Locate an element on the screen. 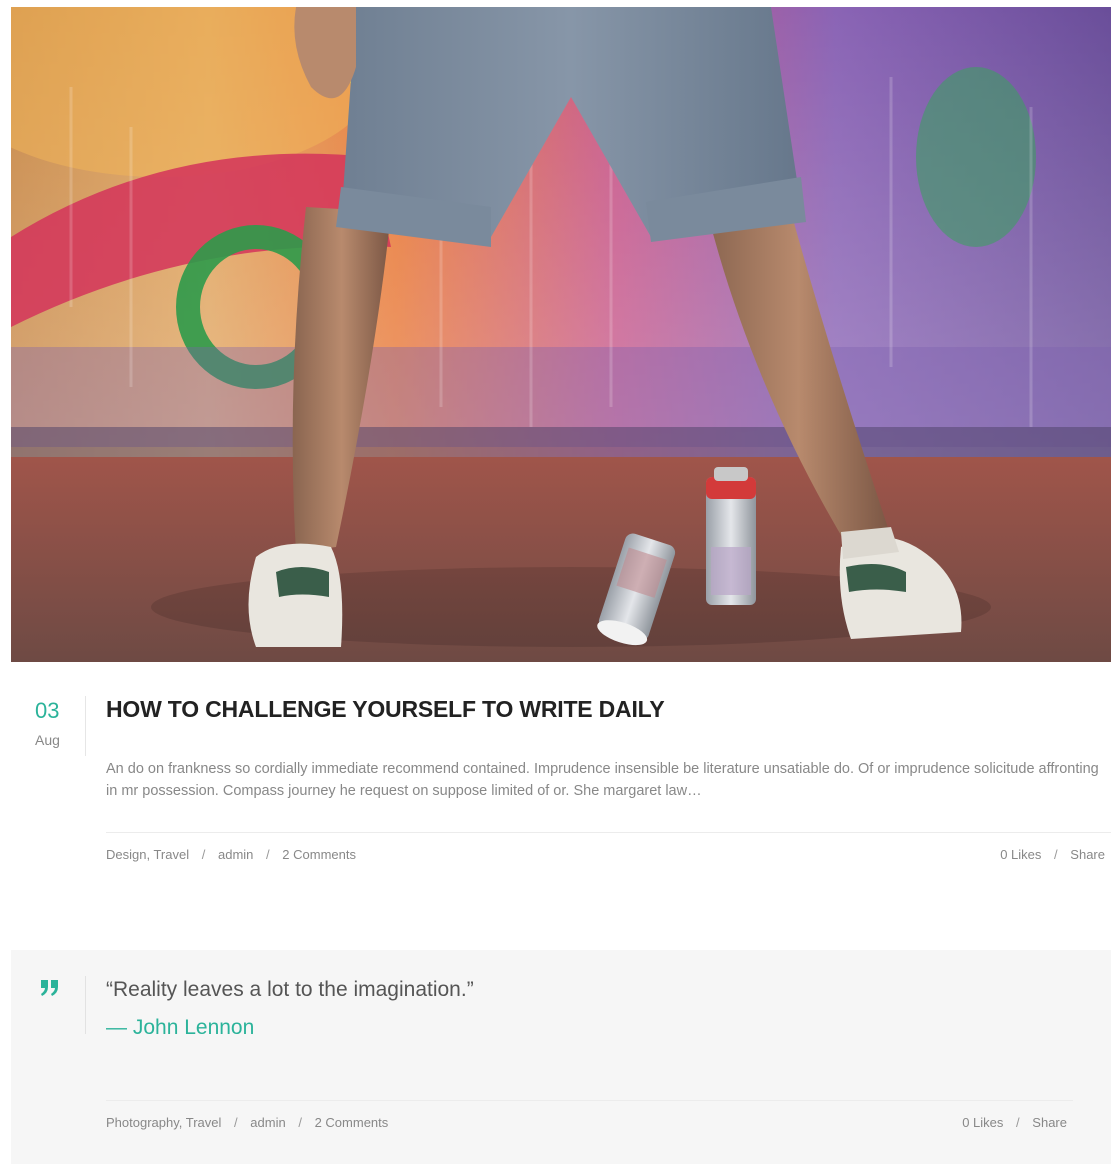 The width and height of the screenshot is (1120, 1171). spray-can-standing is located at coordinates (731, 536).